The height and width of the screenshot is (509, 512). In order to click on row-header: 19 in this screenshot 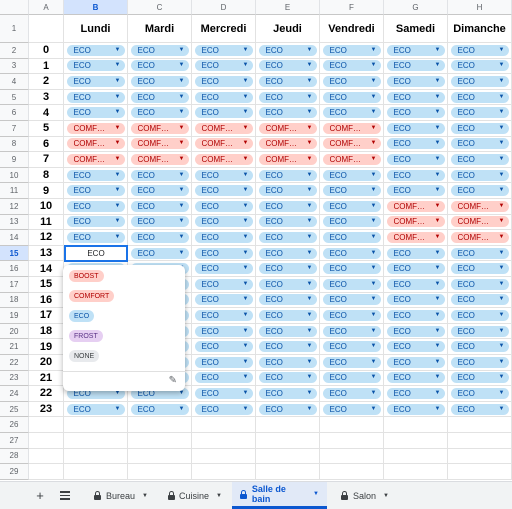, I will do `click(14, 316)`.